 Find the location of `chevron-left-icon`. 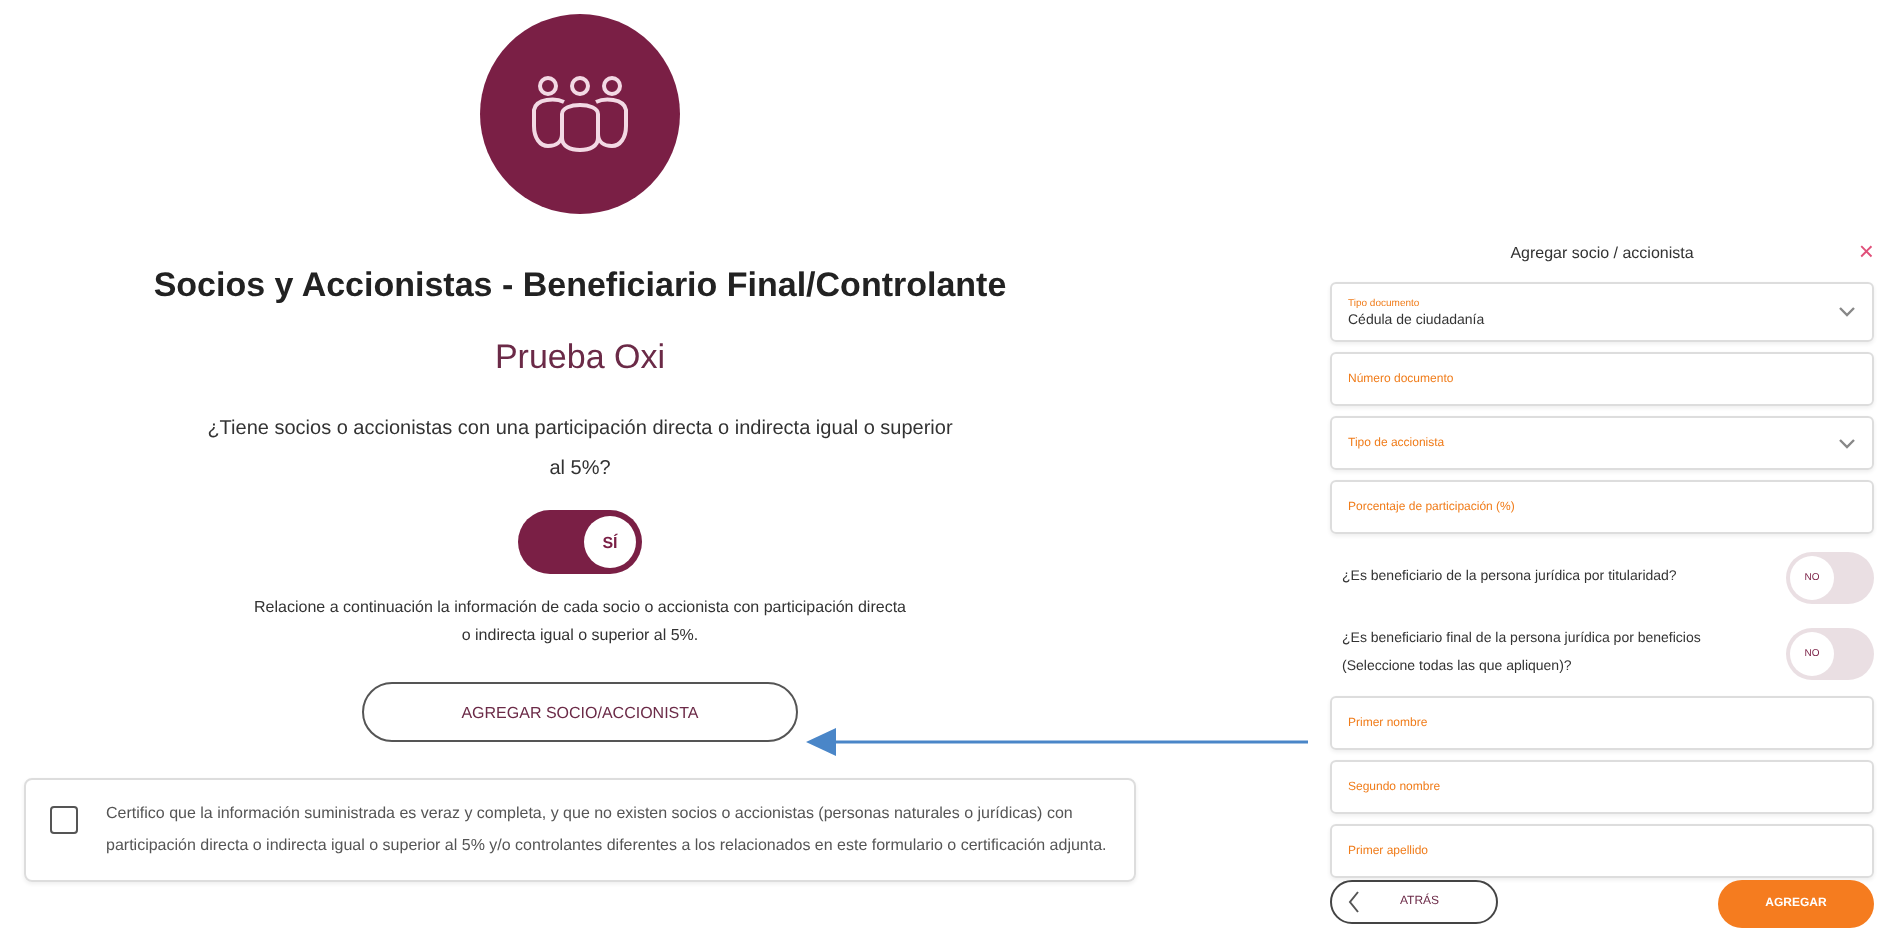

chevron-left-icon is located at coordinates (1354, 902).